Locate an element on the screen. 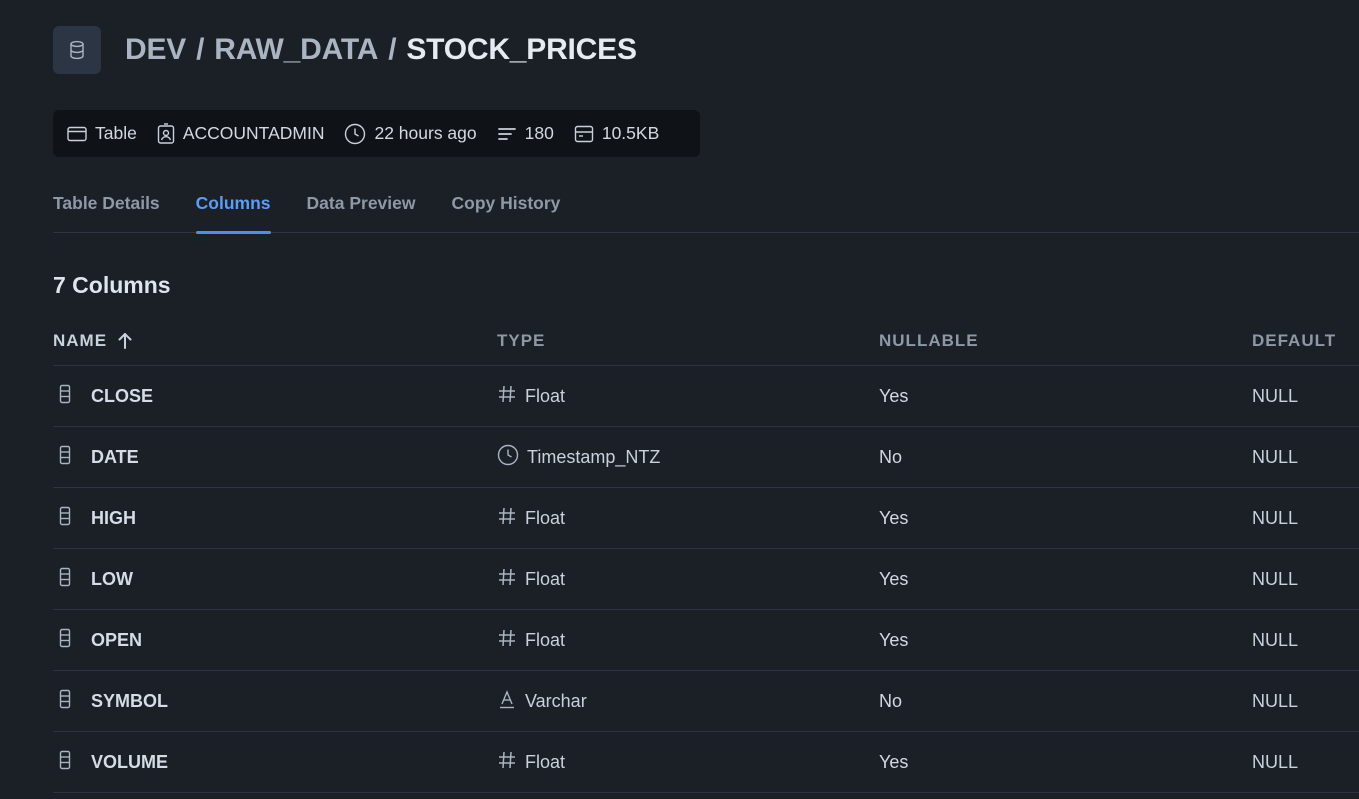 This screenshot has height=799, width=1359. cell-name: OPEN is located at coordinates (275, 640).